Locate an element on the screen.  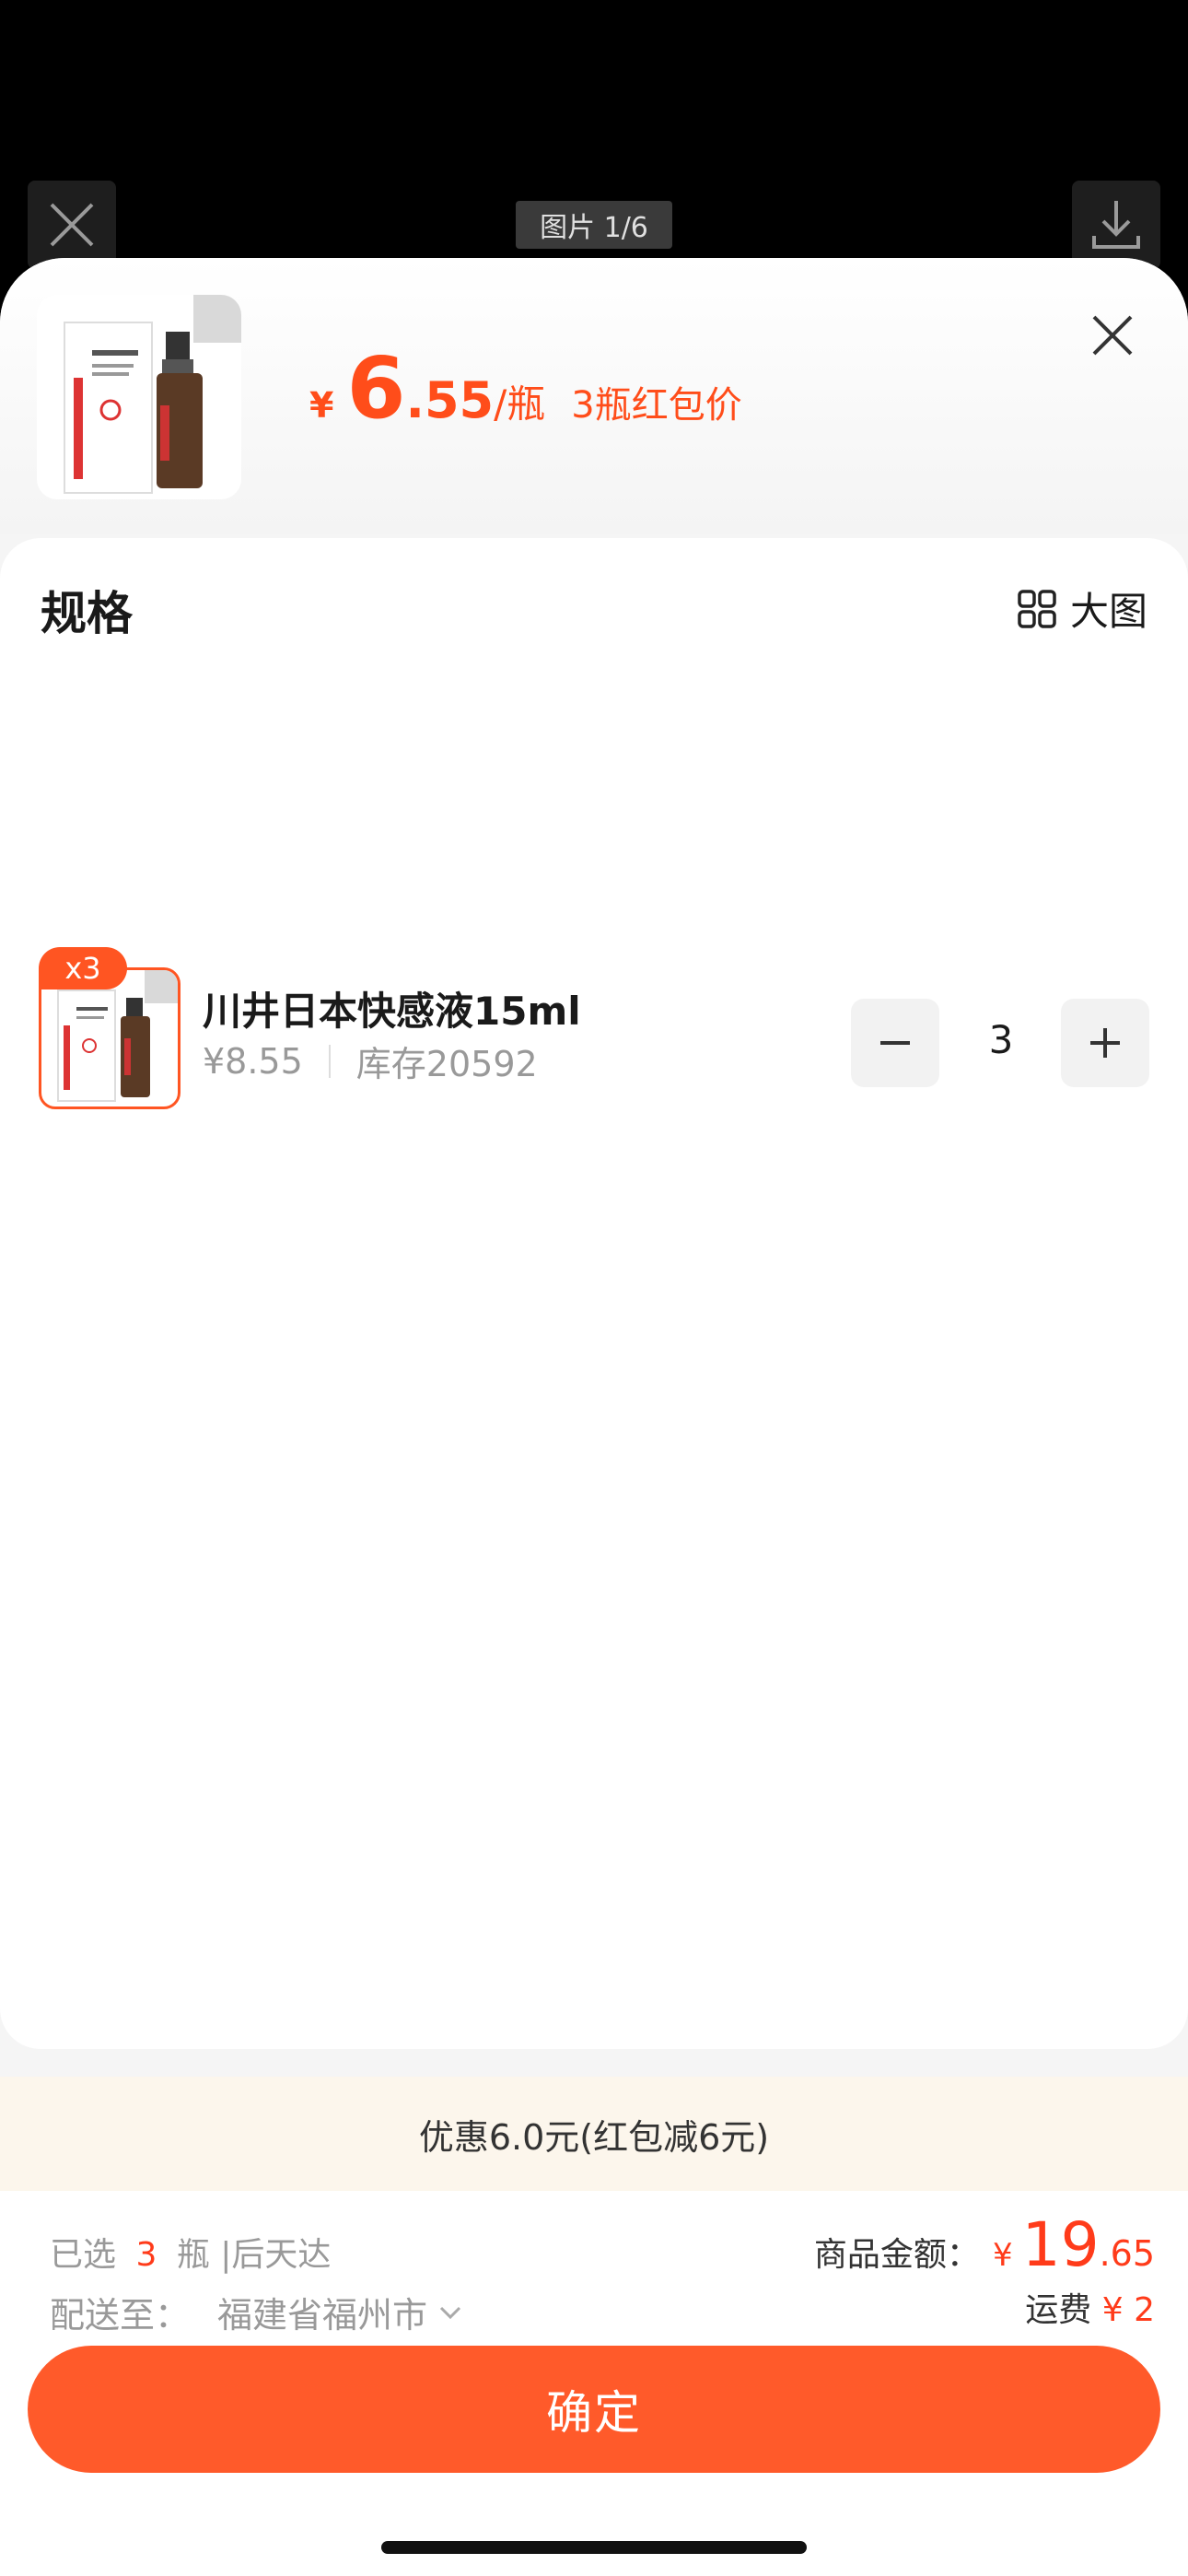
minus-icon is located at coordinates (895, 1043).